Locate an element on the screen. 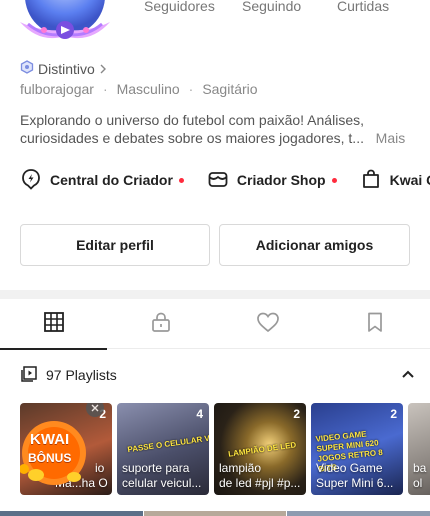  creator-center-icon is located at coordinates (31, 180).